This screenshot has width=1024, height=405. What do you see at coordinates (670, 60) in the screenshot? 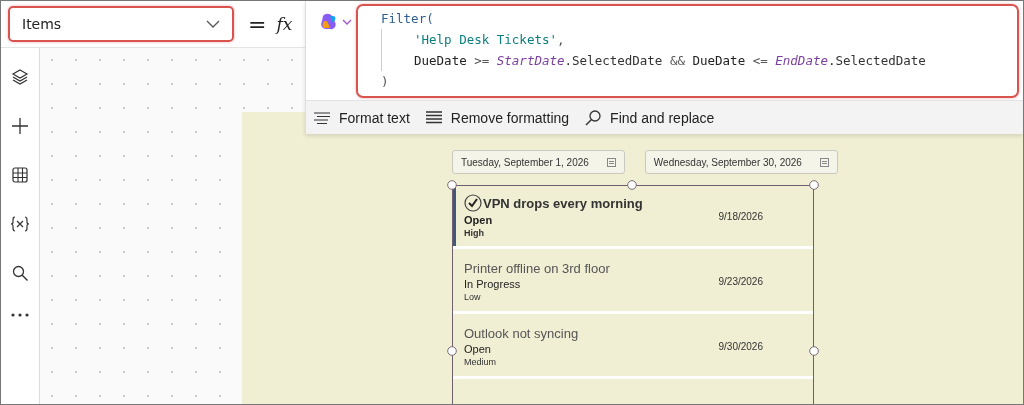
I see `code-line: DueDate >= StartDate.SelectedDate && DueDate <= EndDate.SelectedDate` at bounding box center [670, 60].